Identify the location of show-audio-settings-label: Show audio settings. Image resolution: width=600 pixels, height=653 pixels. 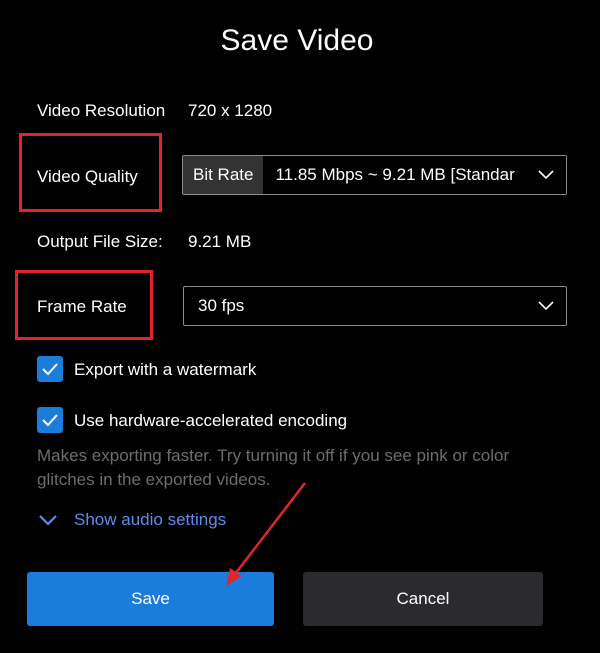
(150, 519).